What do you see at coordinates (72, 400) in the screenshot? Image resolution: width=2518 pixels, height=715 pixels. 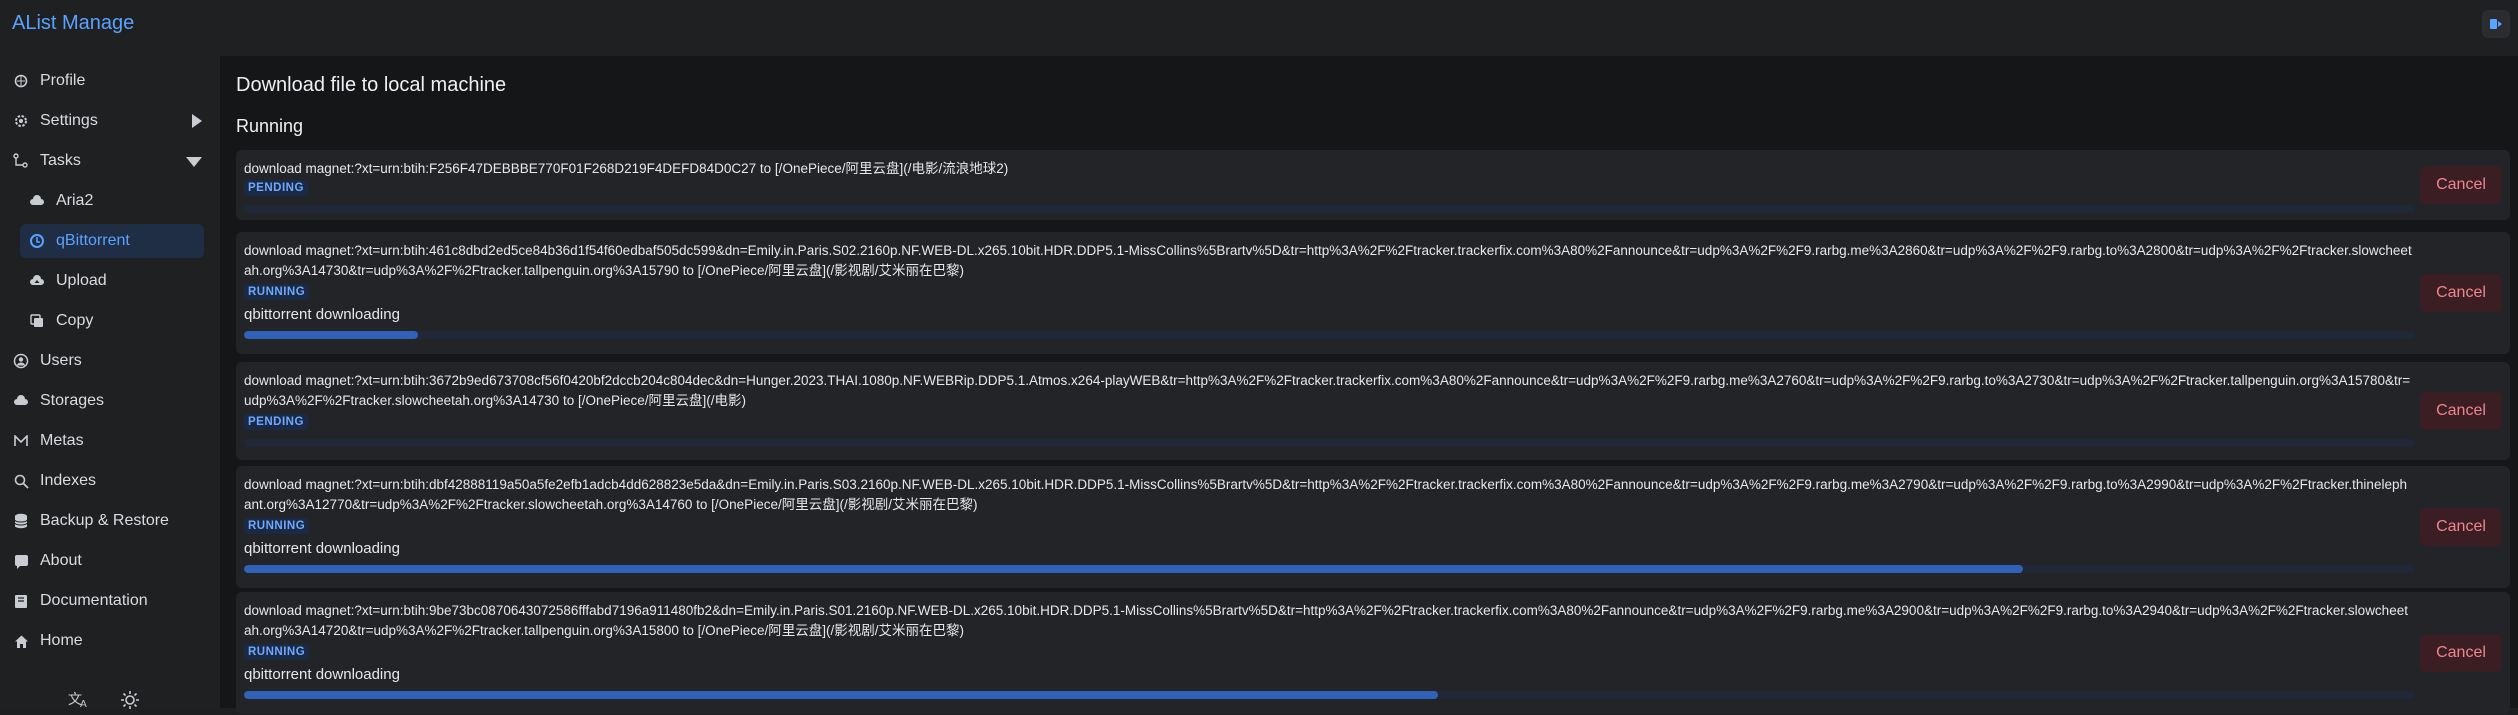 I see `sidebar-item-label: Storages` at bounding box center [72, 400].